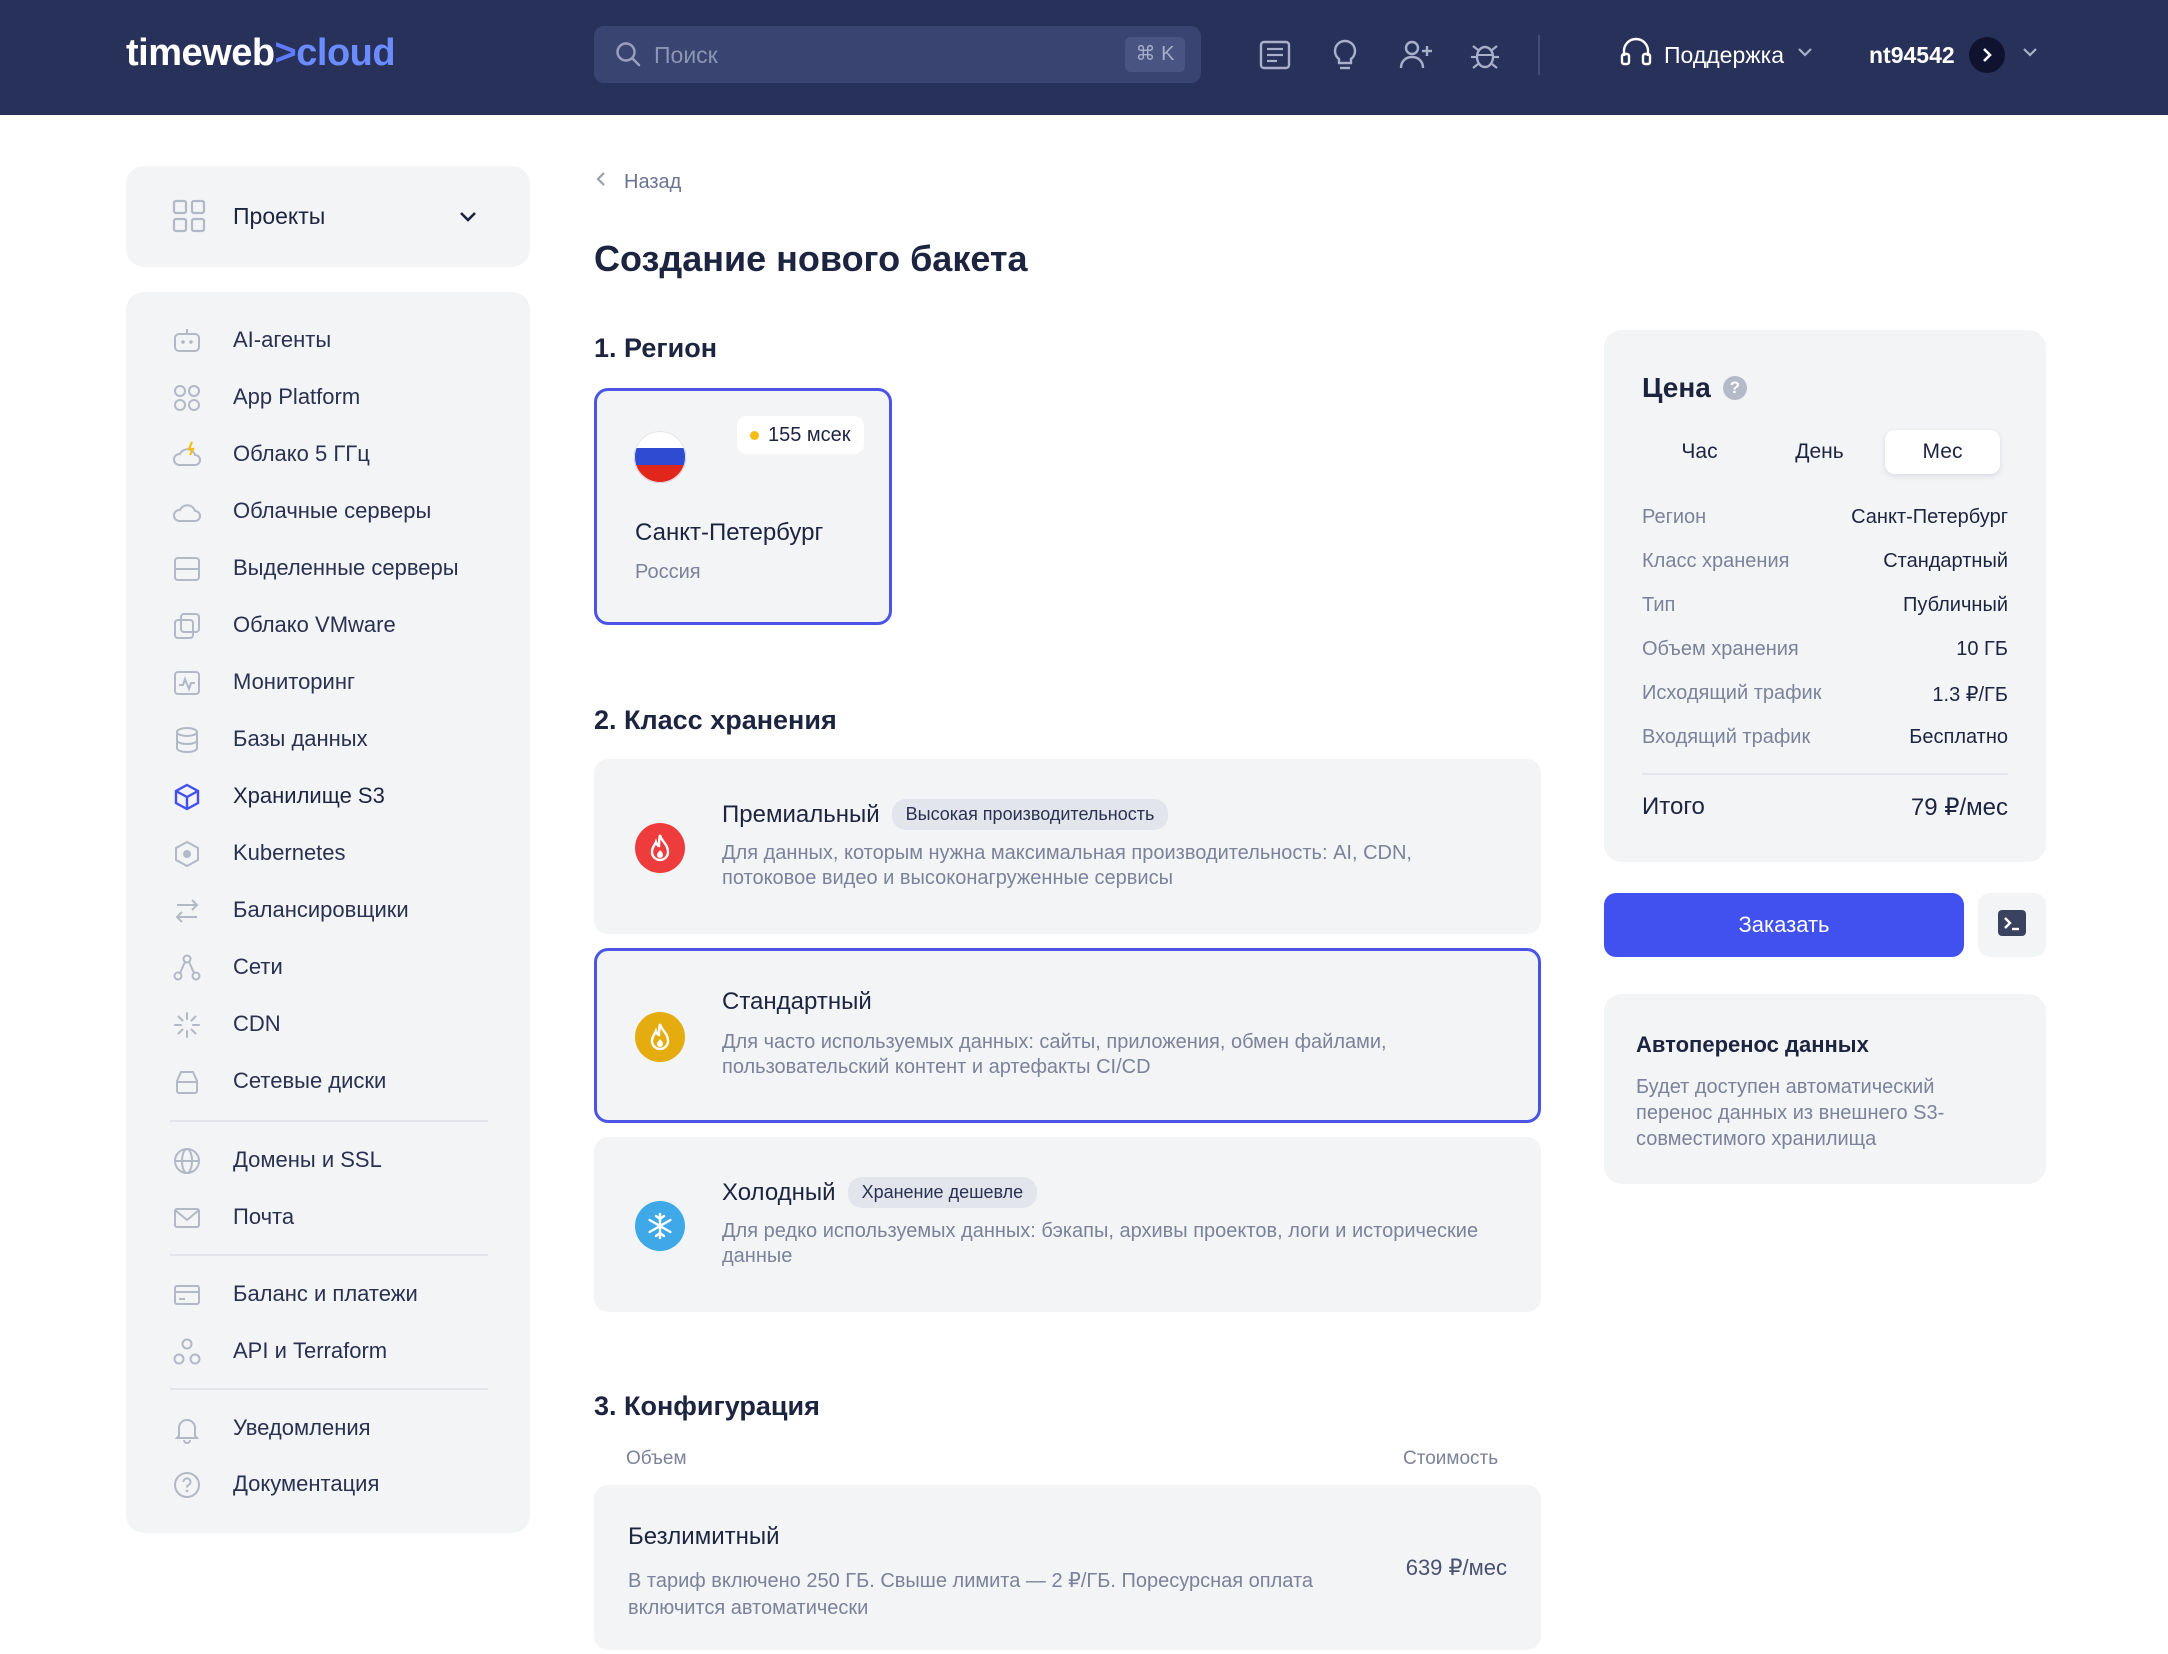 The image size is (2168, 1654). Describe the element at coordinates (328, 340) in the screenshot. I see `sidebar-item-ai-agents: AI-агенты` at that location.